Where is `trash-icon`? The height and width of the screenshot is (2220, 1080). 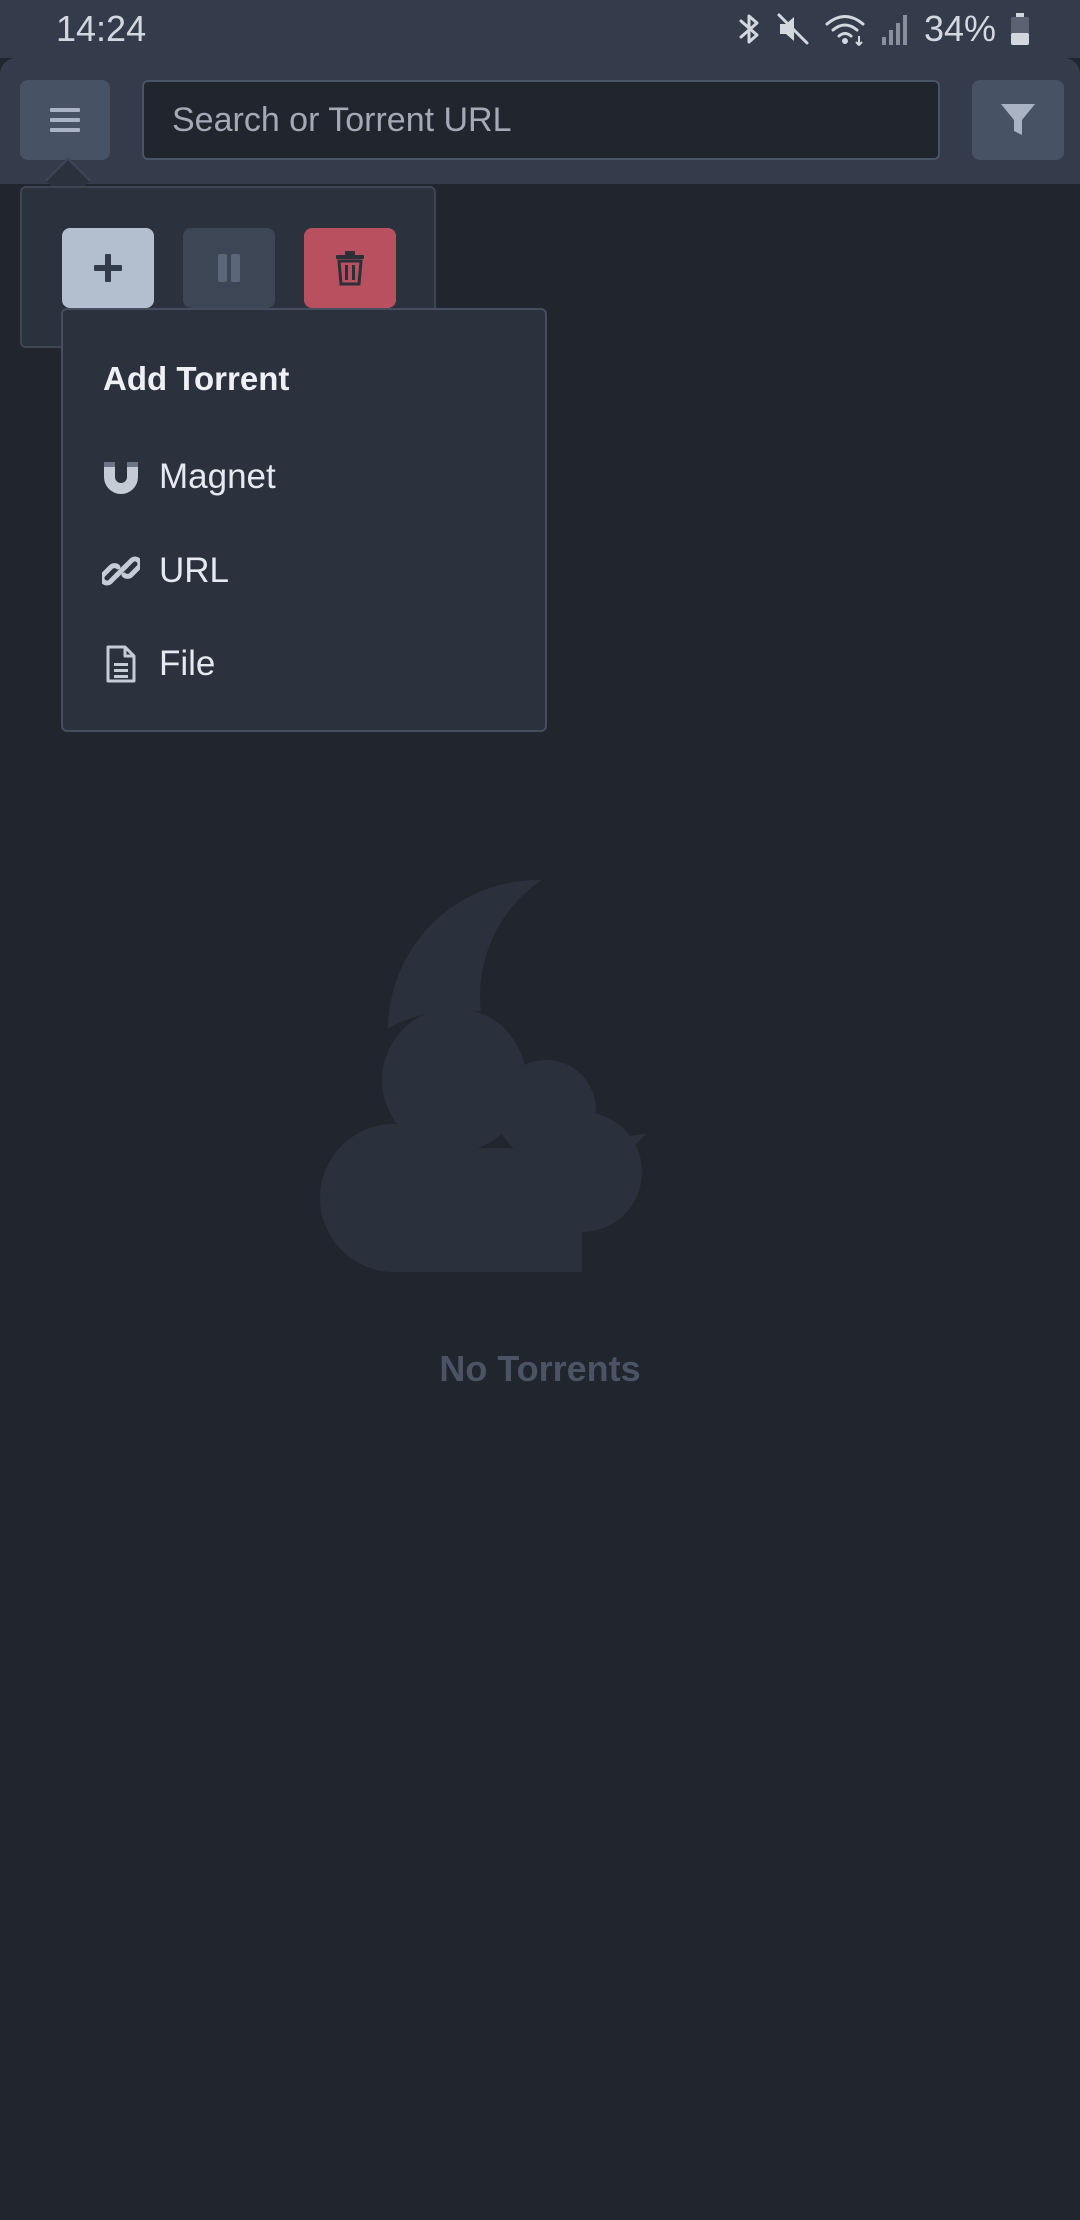 trash-icon is located at coordinates (350, 268).